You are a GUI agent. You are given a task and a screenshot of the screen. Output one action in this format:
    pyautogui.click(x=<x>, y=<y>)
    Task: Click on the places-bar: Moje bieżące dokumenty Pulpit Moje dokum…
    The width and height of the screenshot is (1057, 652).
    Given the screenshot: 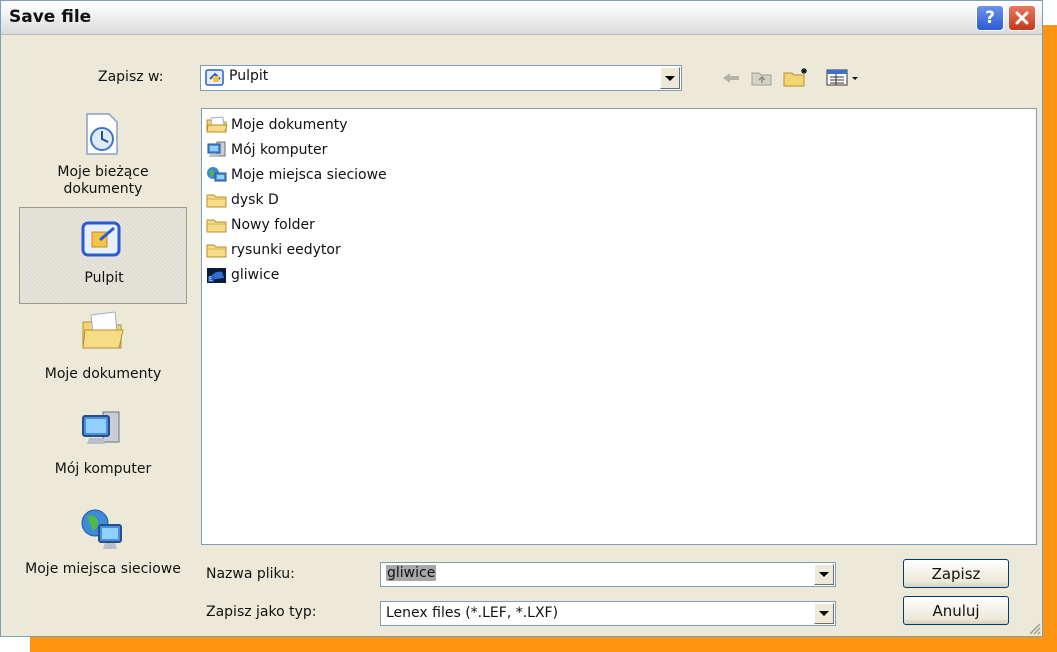 What is the action you would take?
    pyautogui.click(x=103, y=353)
    